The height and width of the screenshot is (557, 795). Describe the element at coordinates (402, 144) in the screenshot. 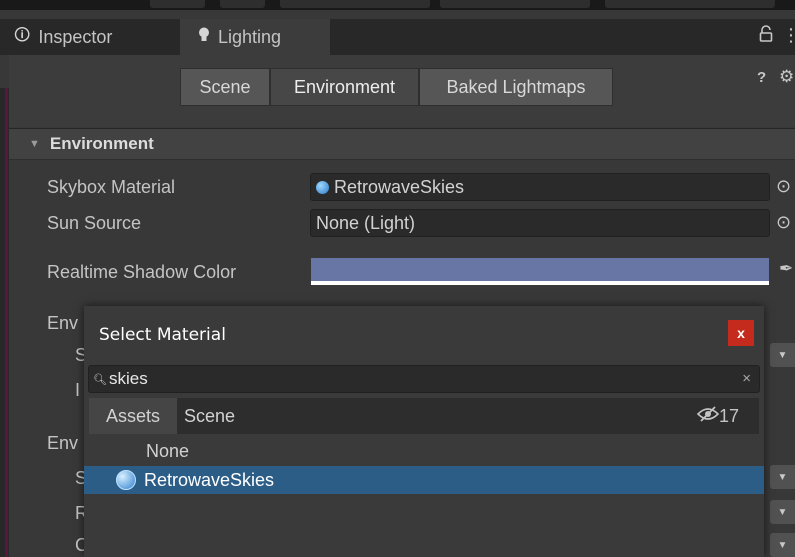

I see `environment-section-header: ▼ Environment` at that location.